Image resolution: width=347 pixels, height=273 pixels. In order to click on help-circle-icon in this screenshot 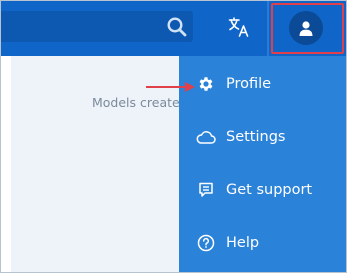, I will do `click(206, 243)`.